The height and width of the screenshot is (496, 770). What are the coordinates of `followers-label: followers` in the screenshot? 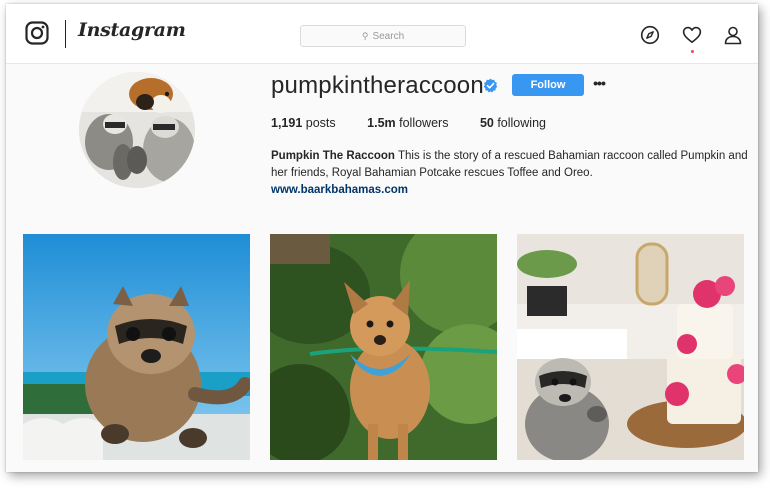 It's located at (424, 123).